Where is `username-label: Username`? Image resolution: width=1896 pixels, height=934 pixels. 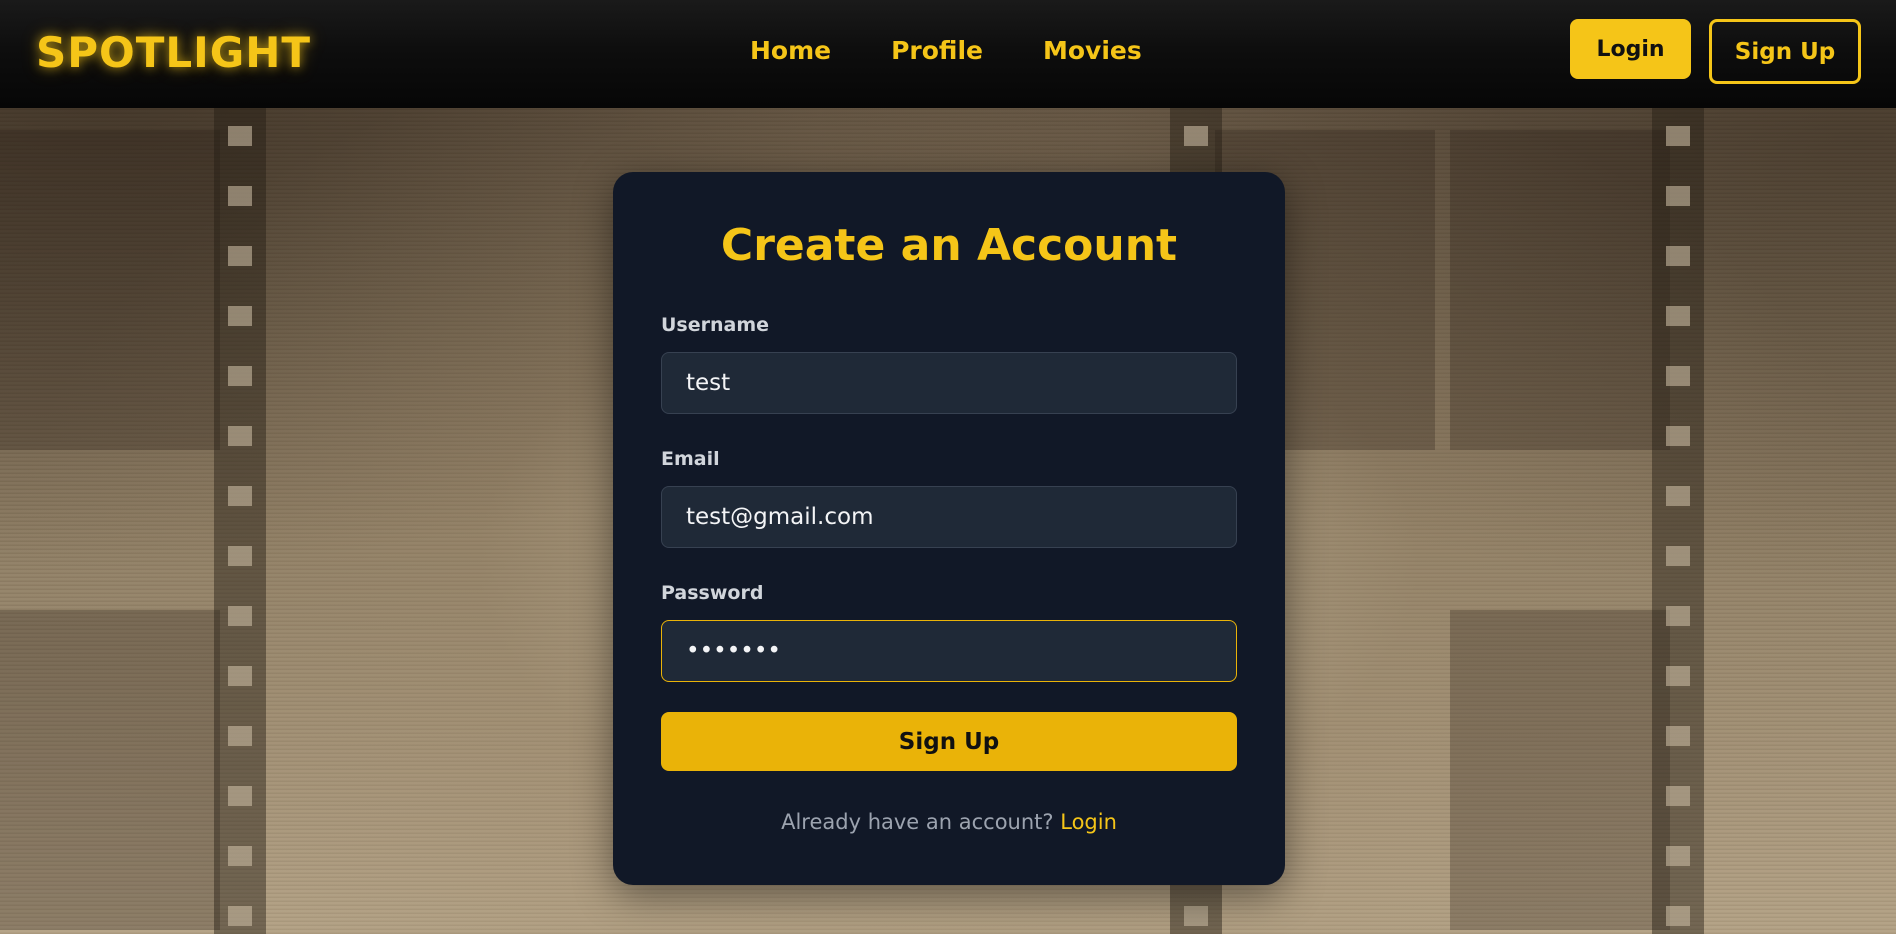
username-label: Username is located at coordinates (715, 325).